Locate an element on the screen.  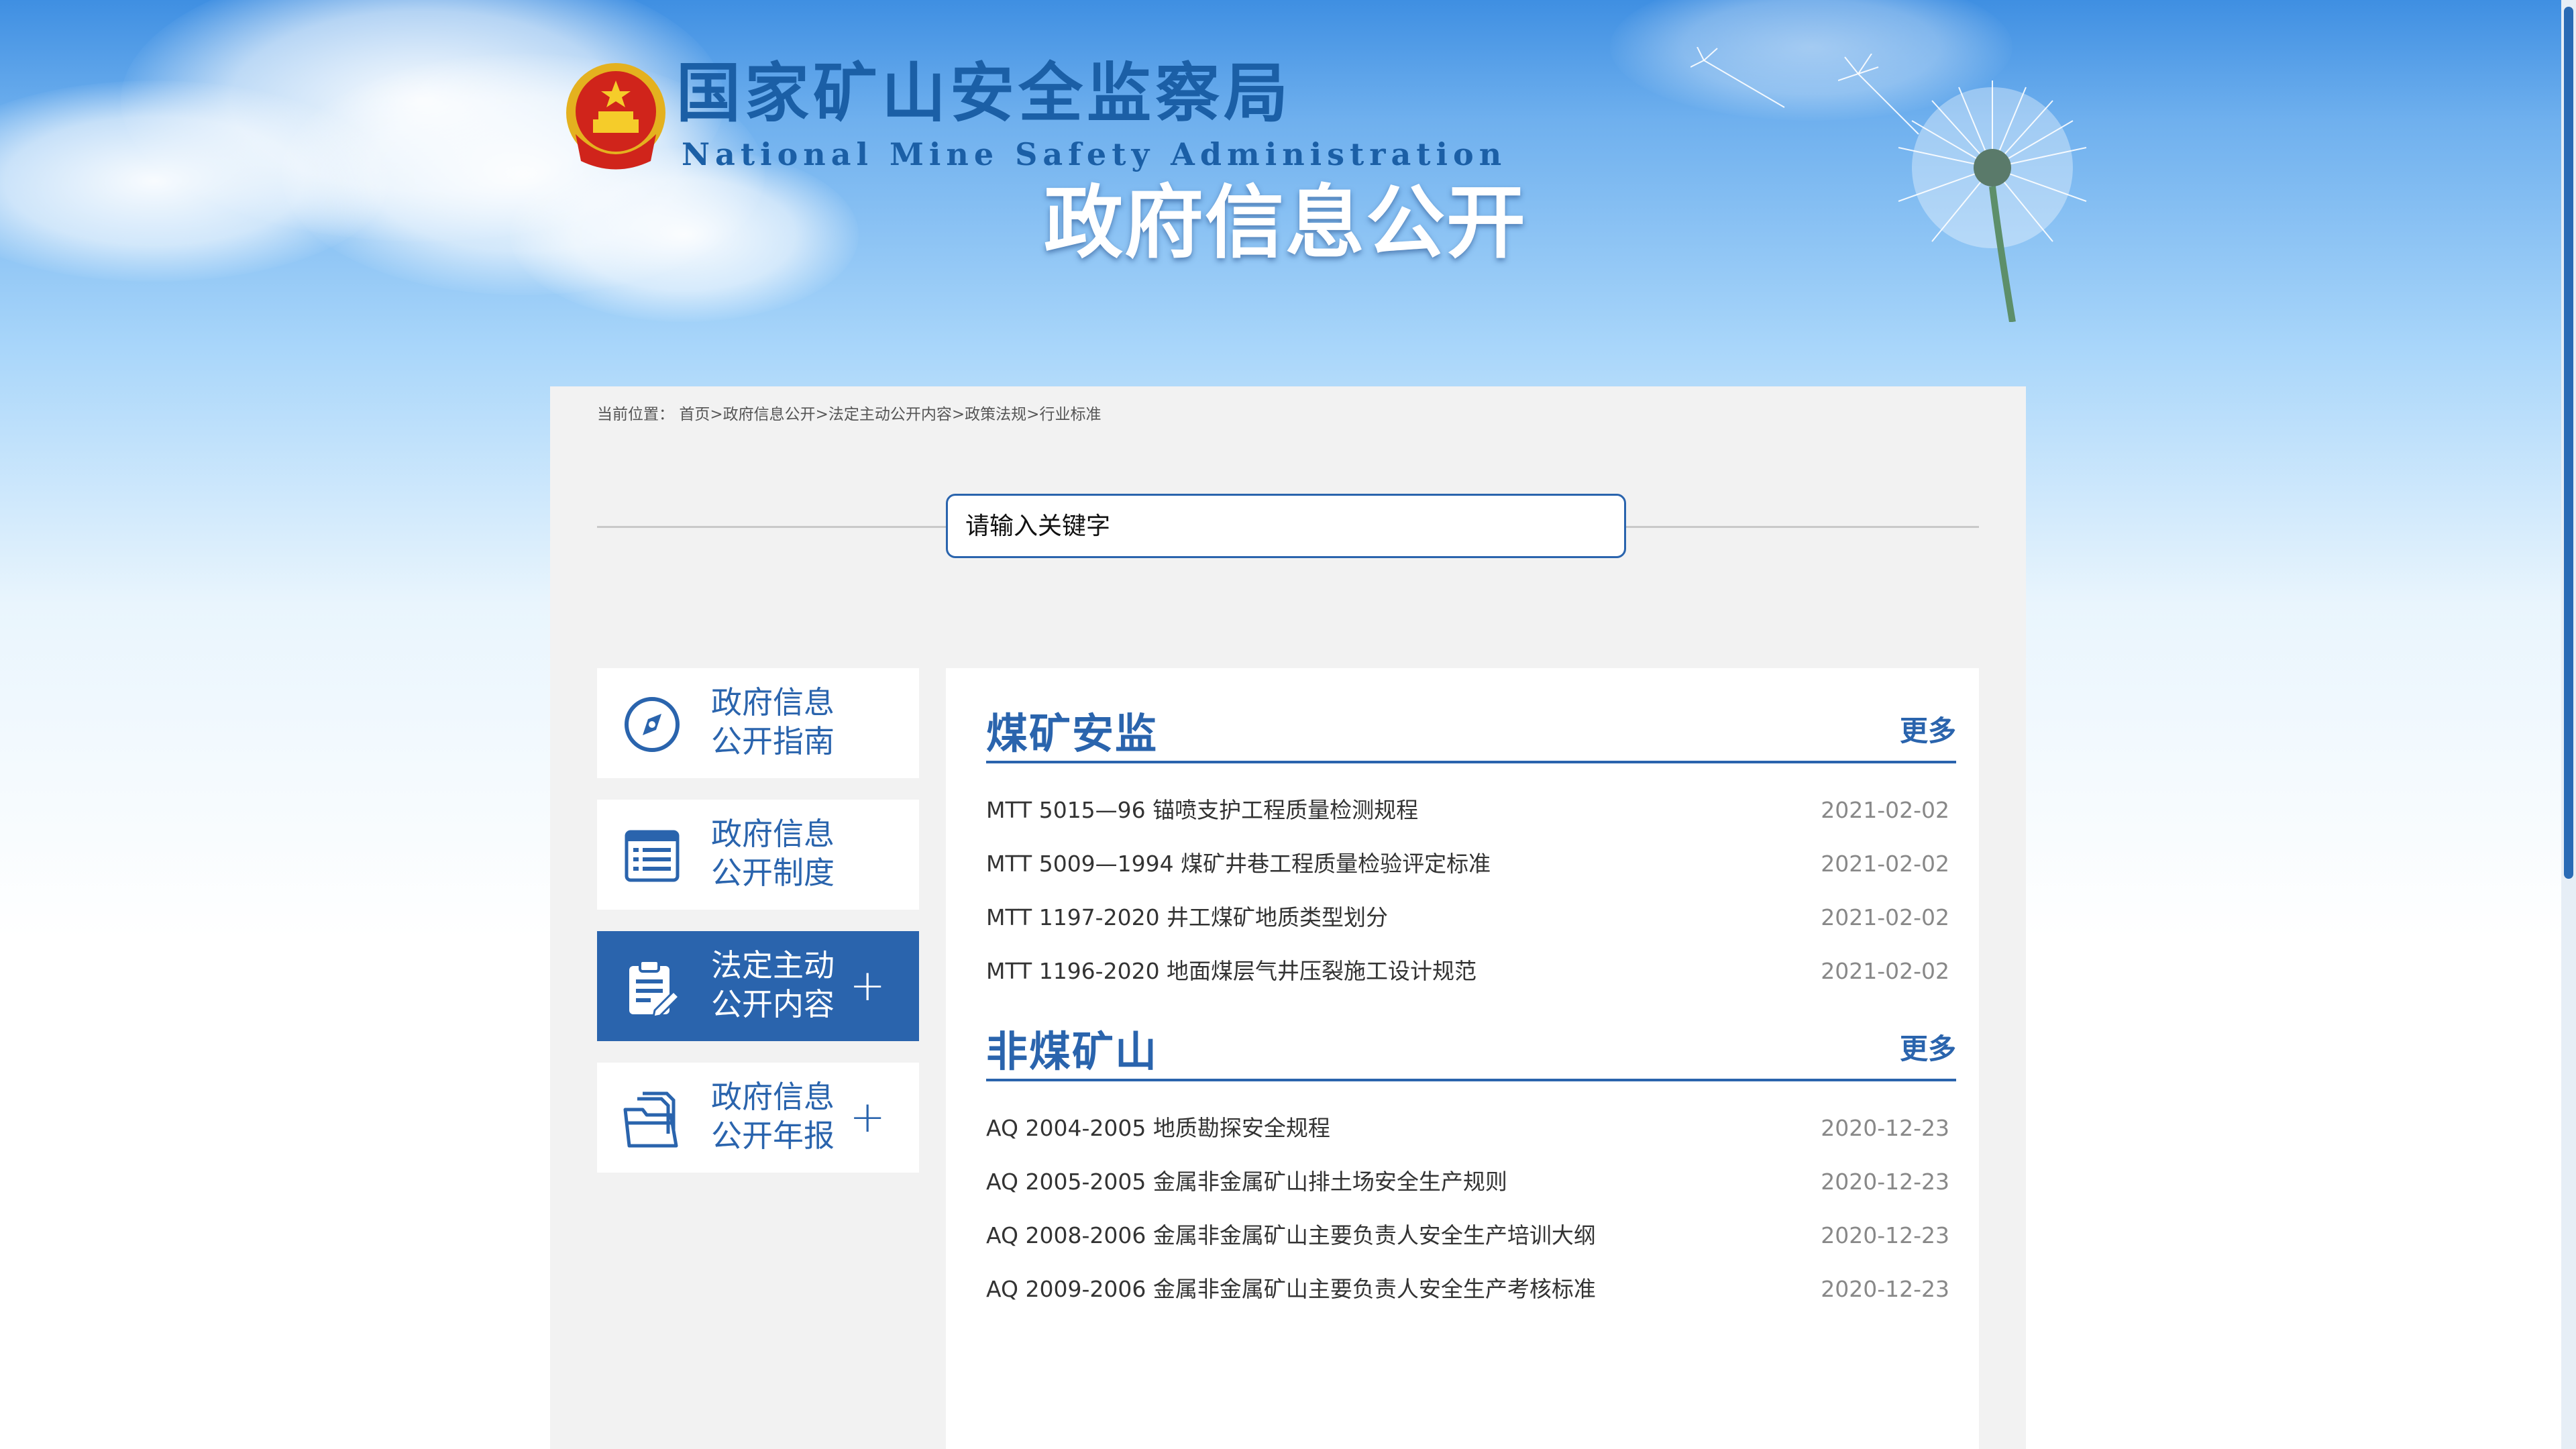
news-title-link: AQ 2009-2006 金属非金属矿山主要负责人安全生产考核标准 is located at coordinates (1291, 1289).